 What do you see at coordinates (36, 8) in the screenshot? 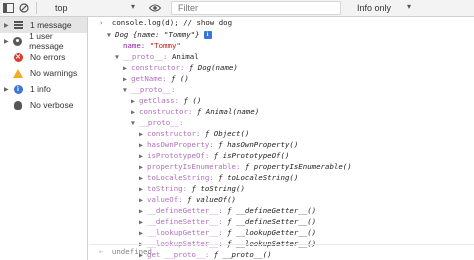
I see `toolbar-divider` at bounding box center [36, 8].